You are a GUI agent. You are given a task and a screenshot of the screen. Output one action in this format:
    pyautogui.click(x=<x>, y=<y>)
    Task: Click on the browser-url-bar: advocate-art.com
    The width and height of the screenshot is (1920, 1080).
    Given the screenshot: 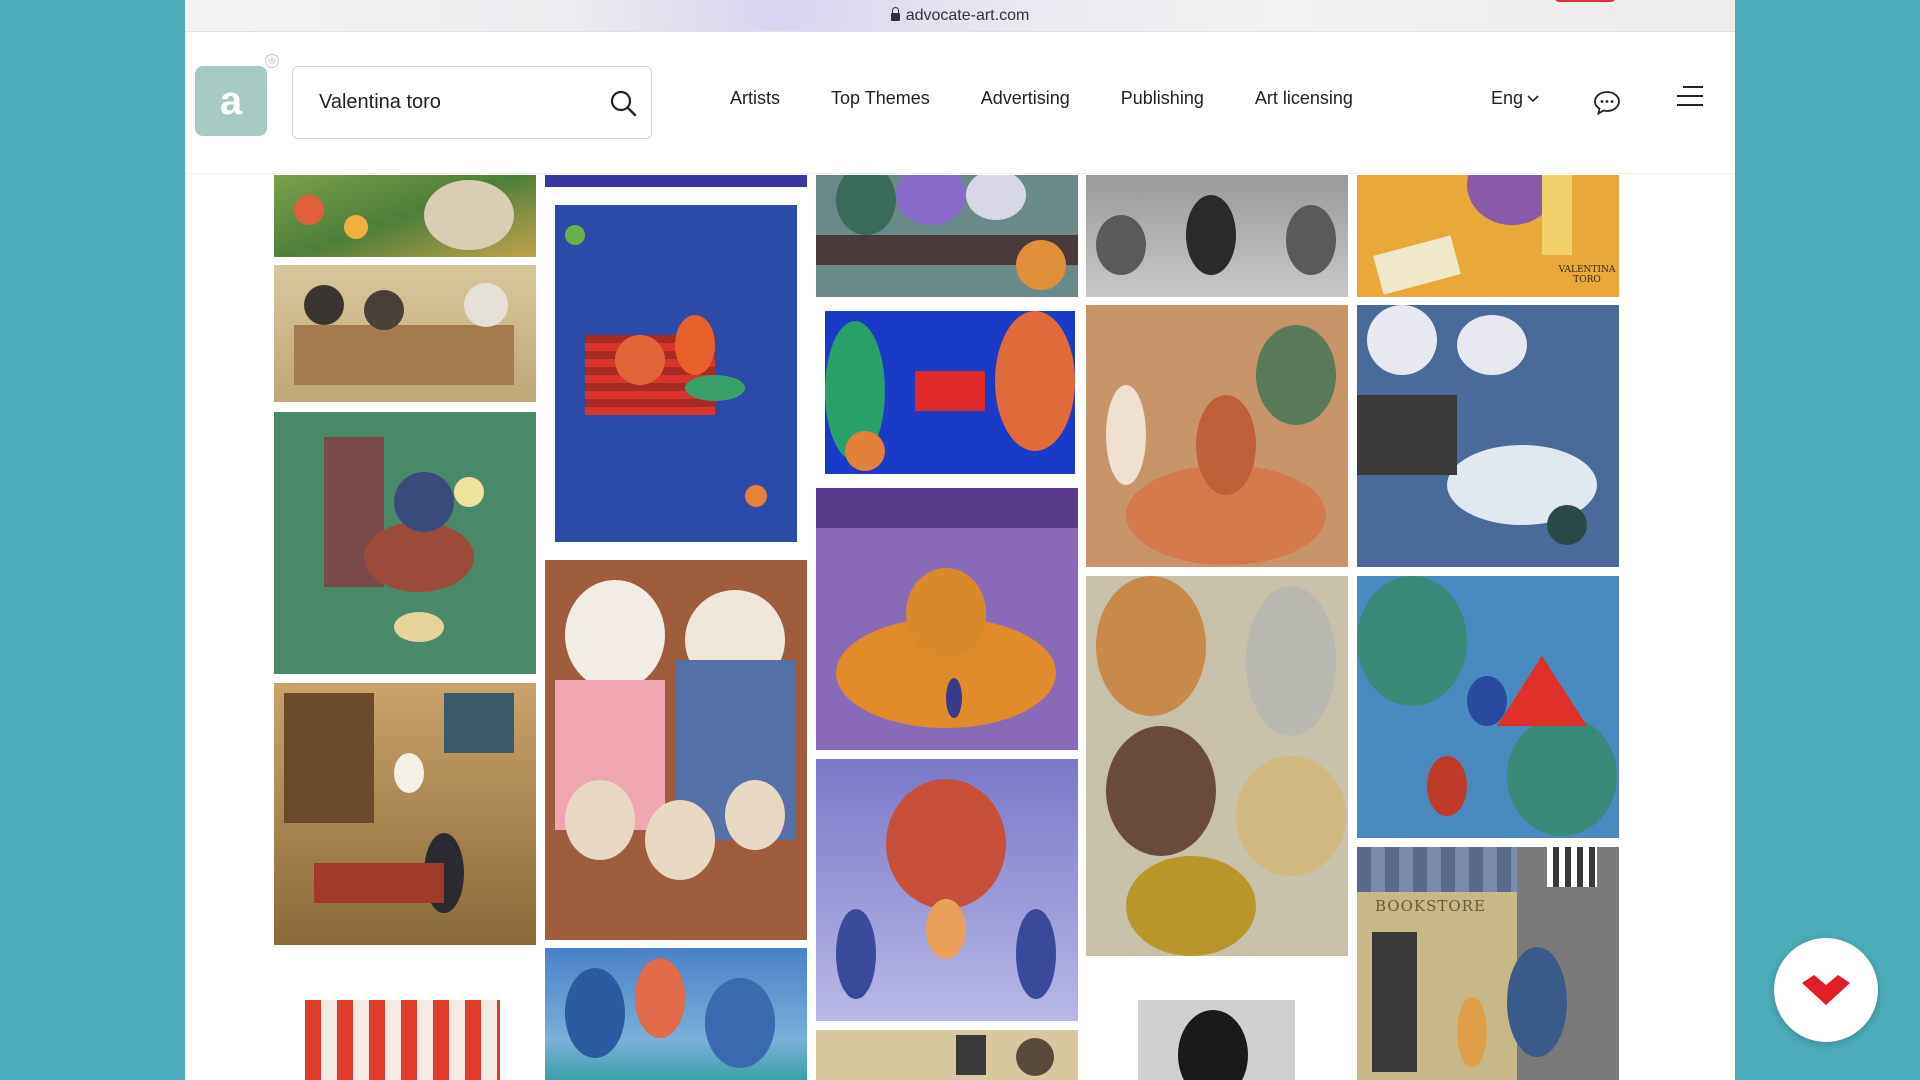 What is the action you would take?
    pyautogui.click(x=960, y=16)
    